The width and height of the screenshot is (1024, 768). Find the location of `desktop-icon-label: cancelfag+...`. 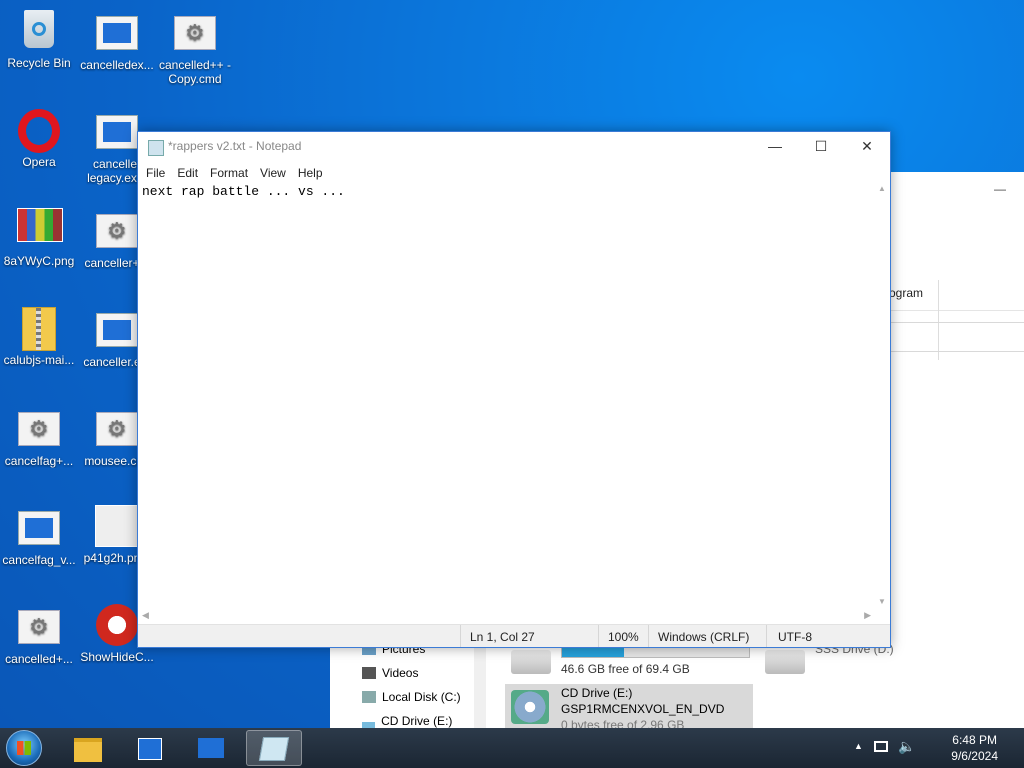

desktop-icon-label: cancelfag+... is located at coordinates (39, 461).